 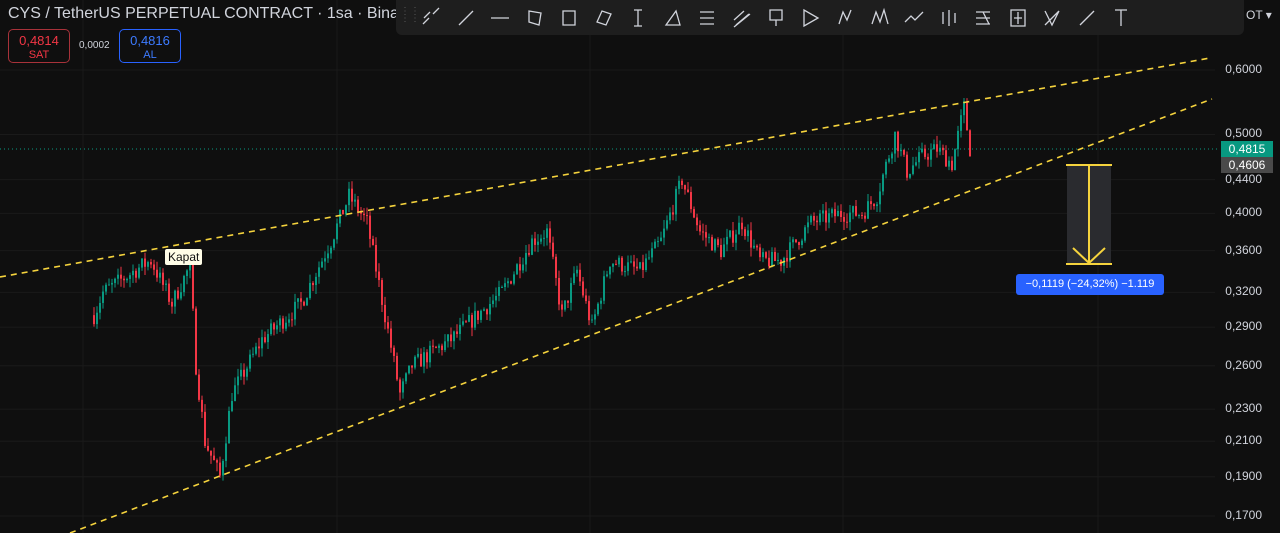 What do you see at coordinates (776, 18) in the screenshot?
I see `price-label-icon` at bounding box center [776, 18].